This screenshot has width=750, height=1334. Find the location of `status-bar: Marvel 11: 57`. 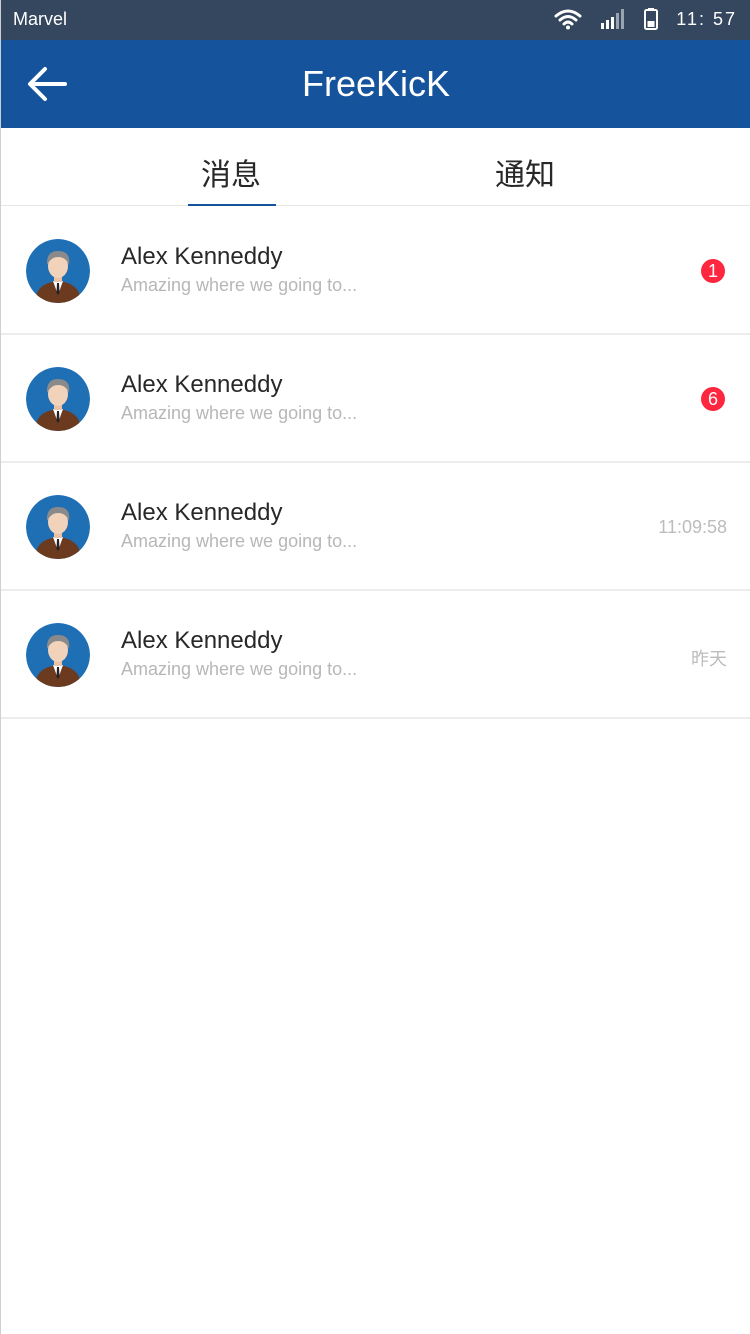

status-bar: Marvel 11: 57 is located at coordinates (375, 20).